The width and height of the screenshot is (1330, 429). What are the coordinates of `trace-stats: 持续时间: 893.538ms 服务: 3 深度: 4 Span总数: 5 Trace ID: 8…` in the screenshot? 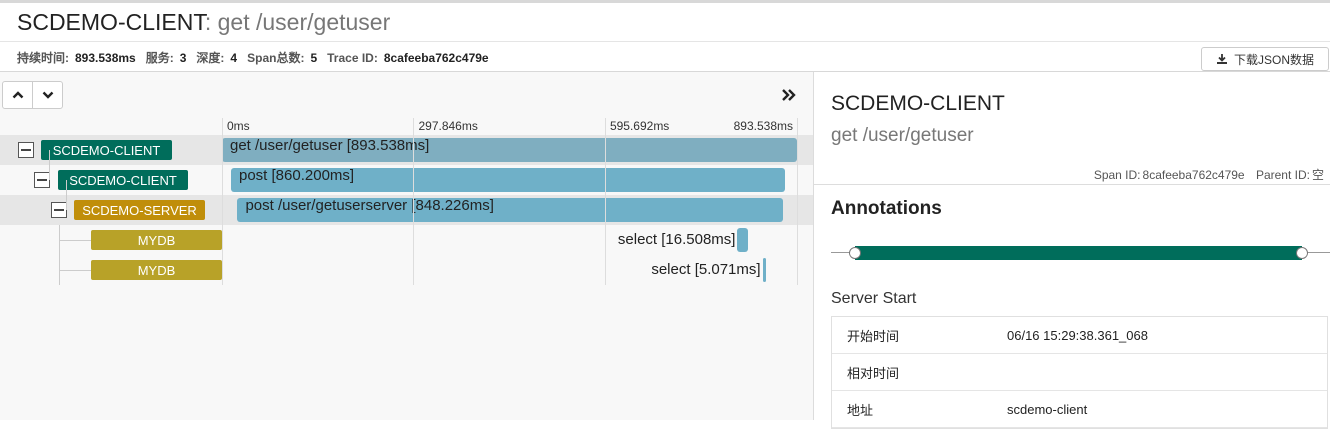 It's located at (258, 57).